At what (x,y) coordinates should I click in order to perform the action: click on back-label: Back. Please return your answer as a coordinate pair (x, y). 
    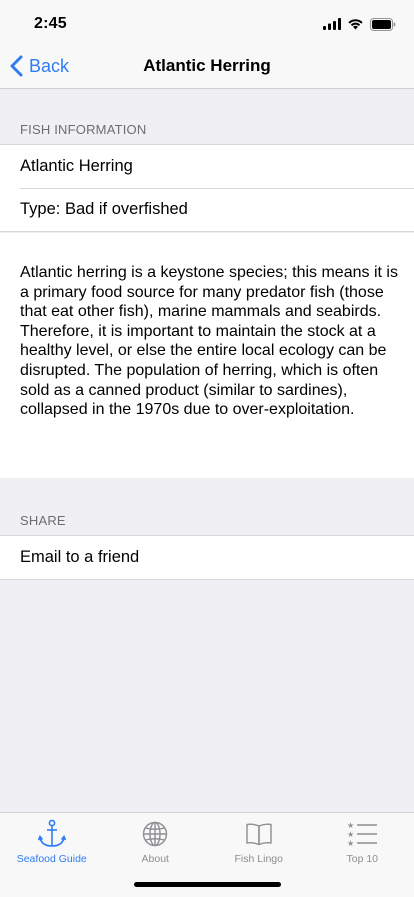
    Looking at the image, I should click on (49, 66).